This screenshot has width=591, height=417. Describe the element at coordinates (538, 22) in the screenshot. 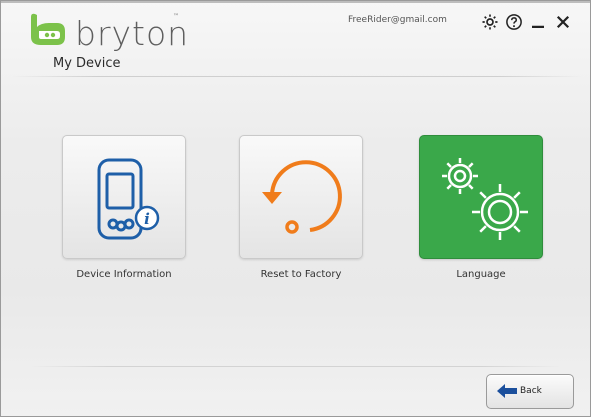

I see `minimize-button` at that location.